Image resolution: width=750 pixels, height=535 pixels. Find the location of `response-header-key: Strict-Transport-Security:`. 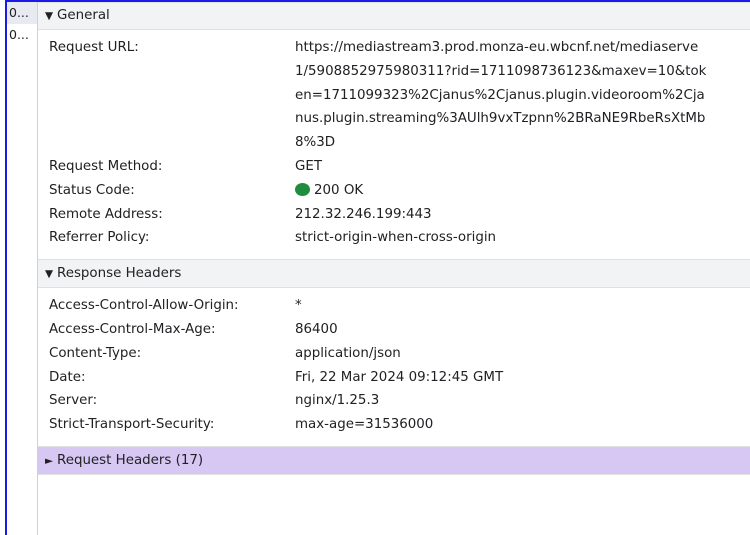

response-header-key: Strict-Transport-Security: is located at coordinates (132, 425).